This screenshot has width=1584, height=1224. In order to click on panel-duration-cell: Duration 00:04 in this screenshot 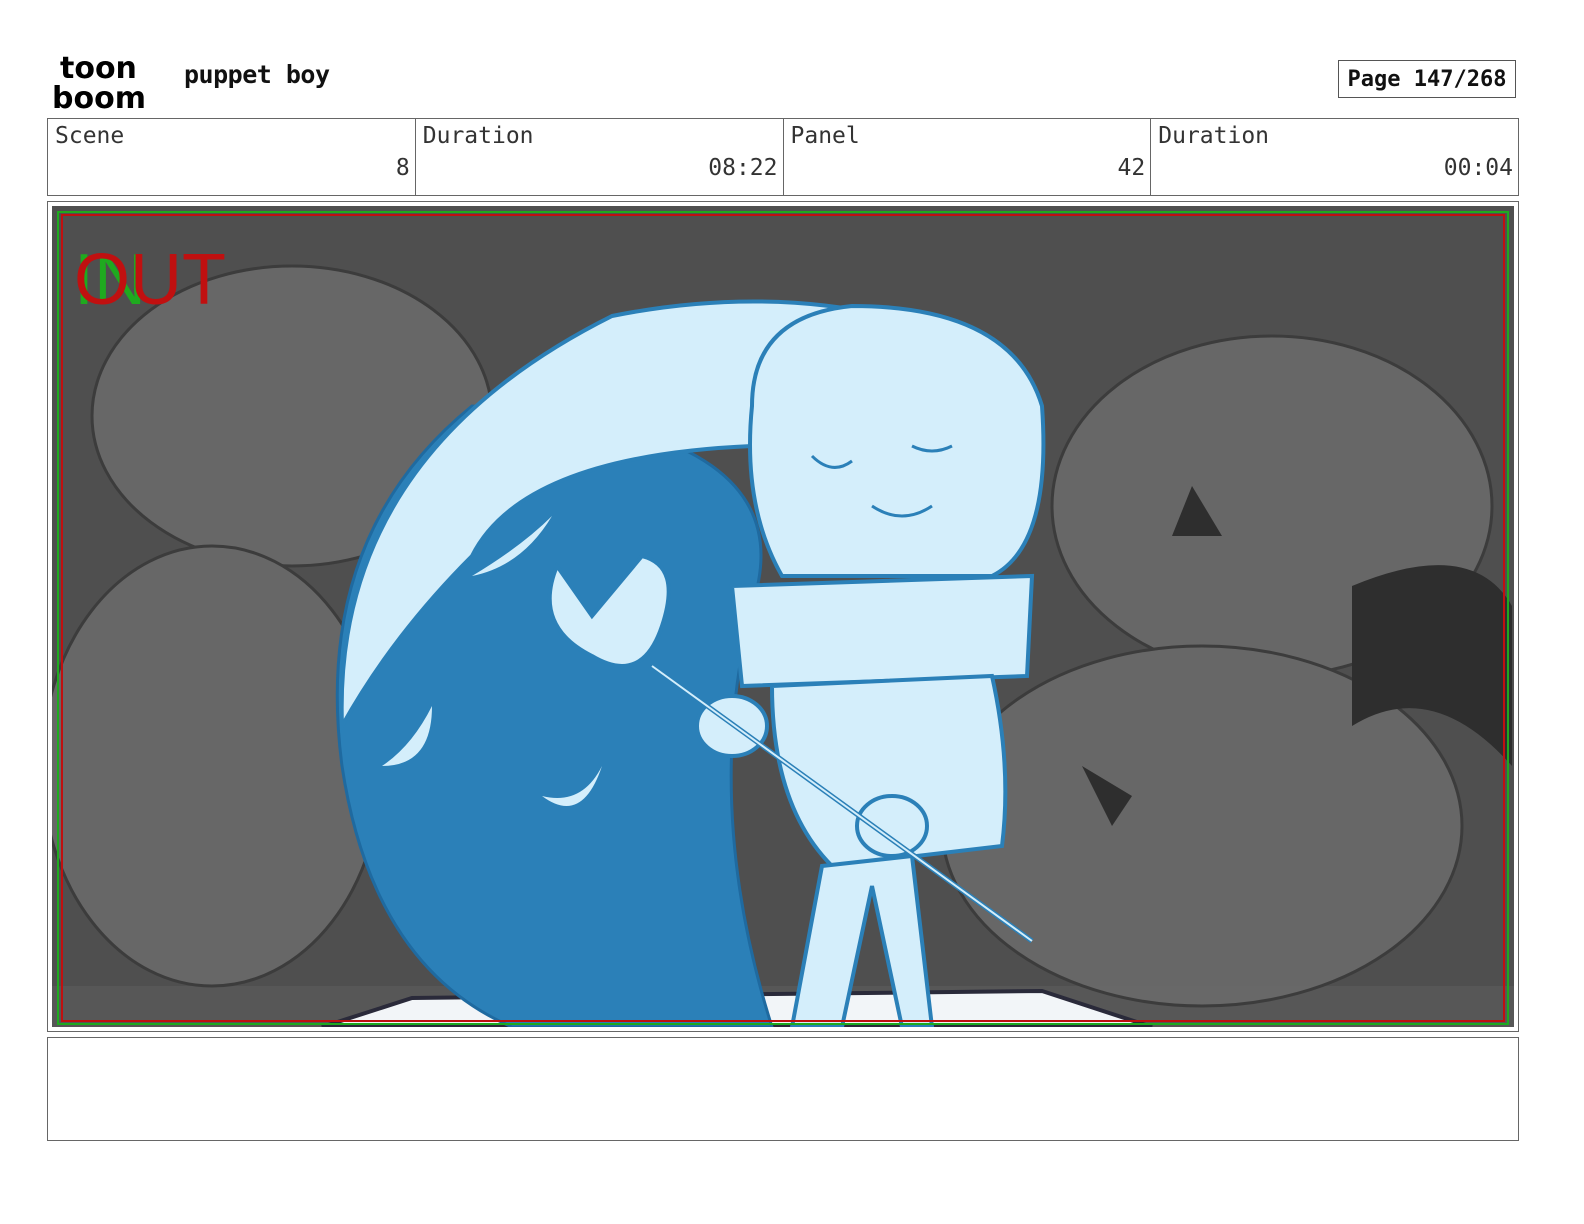, I will do `click(1334, 157)`.